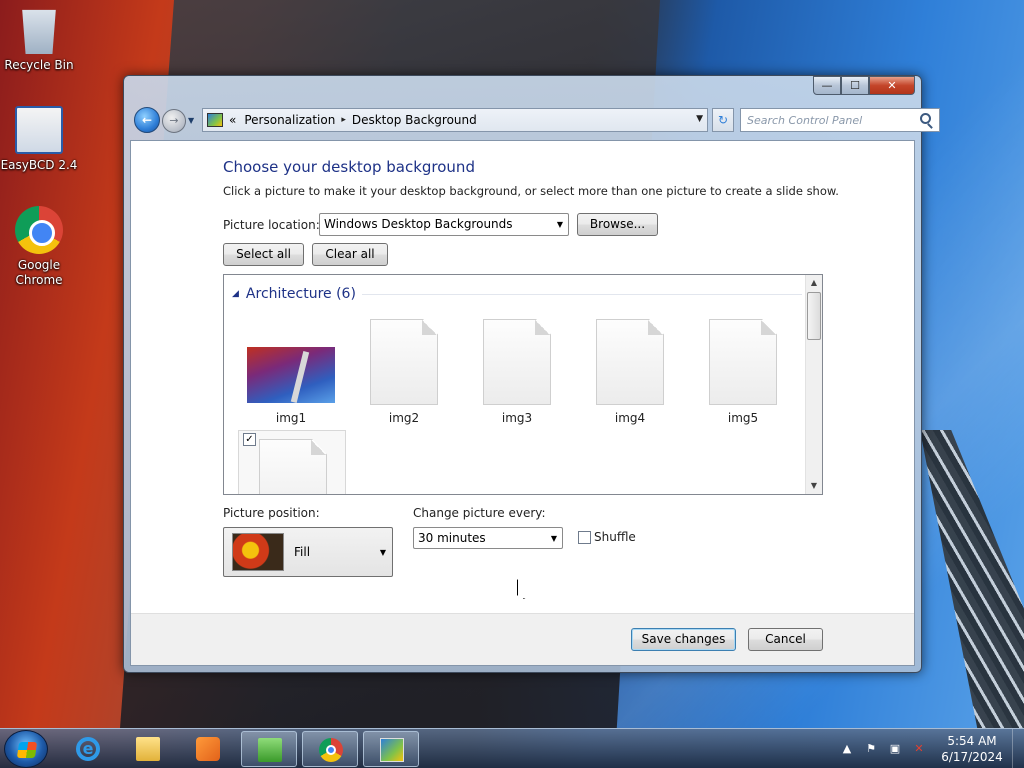 The image size is (1024, 768). I want to click on picture-checkbox: ✓, so click(249, 439).